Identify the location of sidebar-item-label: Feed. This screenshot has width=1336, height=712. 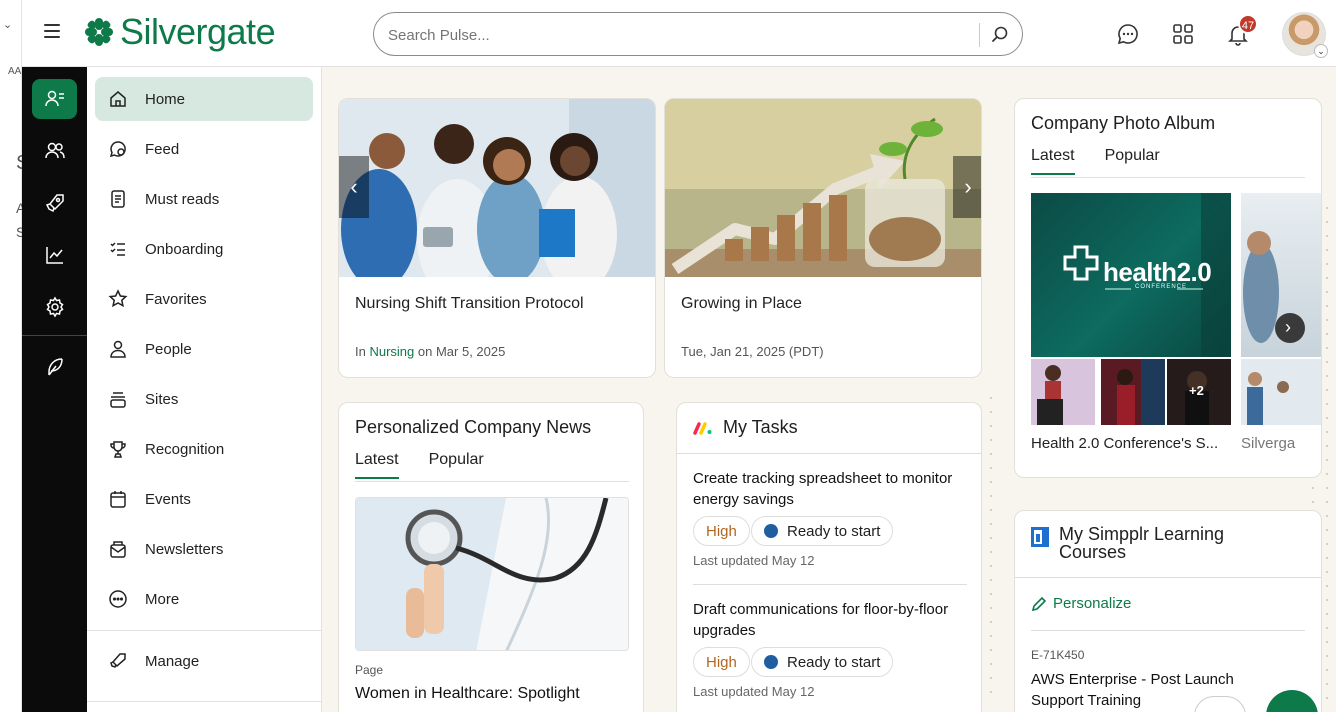
(162, 149).